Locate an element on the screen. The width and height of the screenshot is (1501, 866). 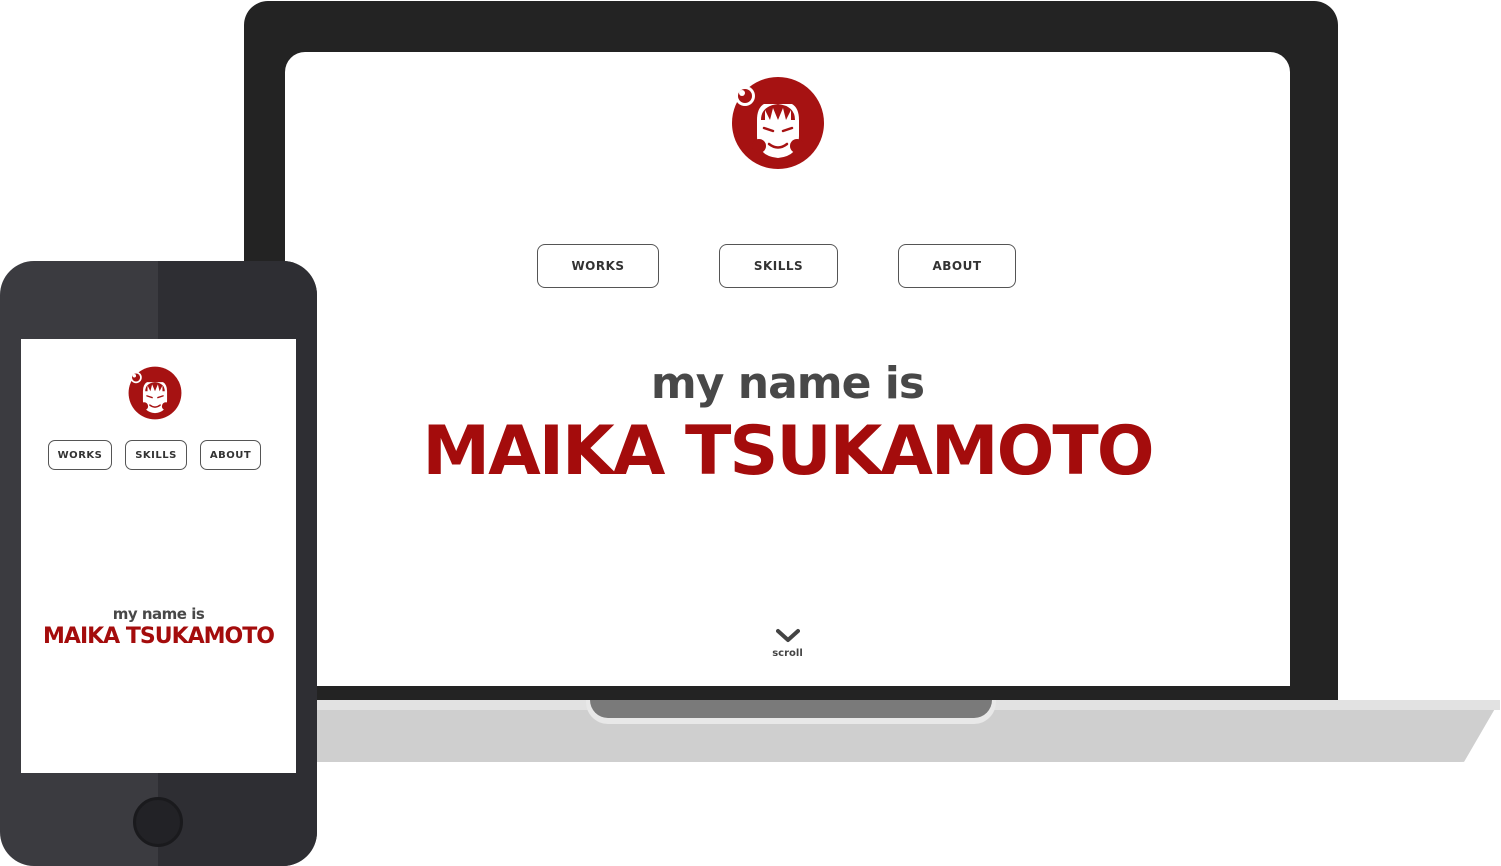
laptop-trackpad-notch is located at coordinates (791, 709).